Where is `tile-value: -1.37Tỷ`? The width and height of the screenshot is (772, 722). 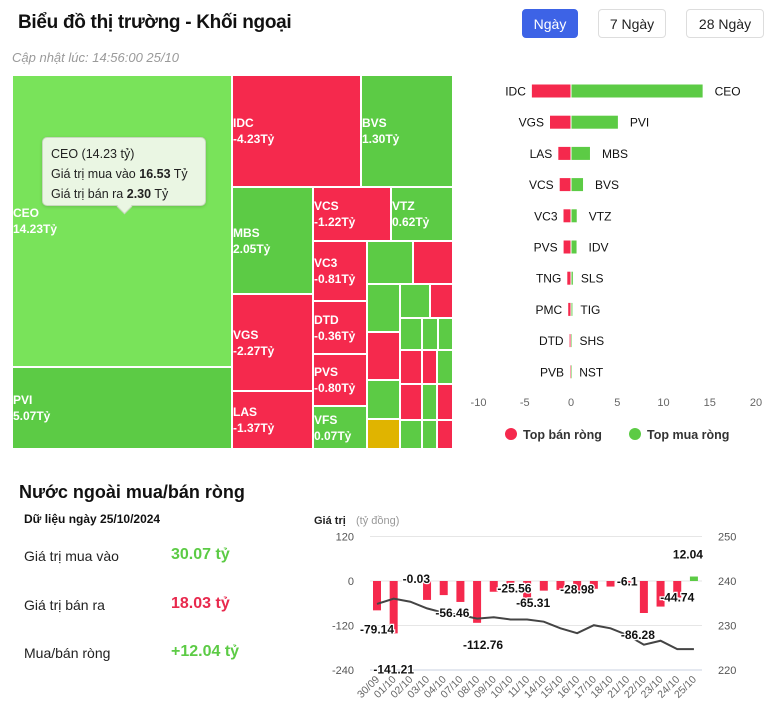
tile-value: -1.37Tỷ is located at coordinates (254, 428).